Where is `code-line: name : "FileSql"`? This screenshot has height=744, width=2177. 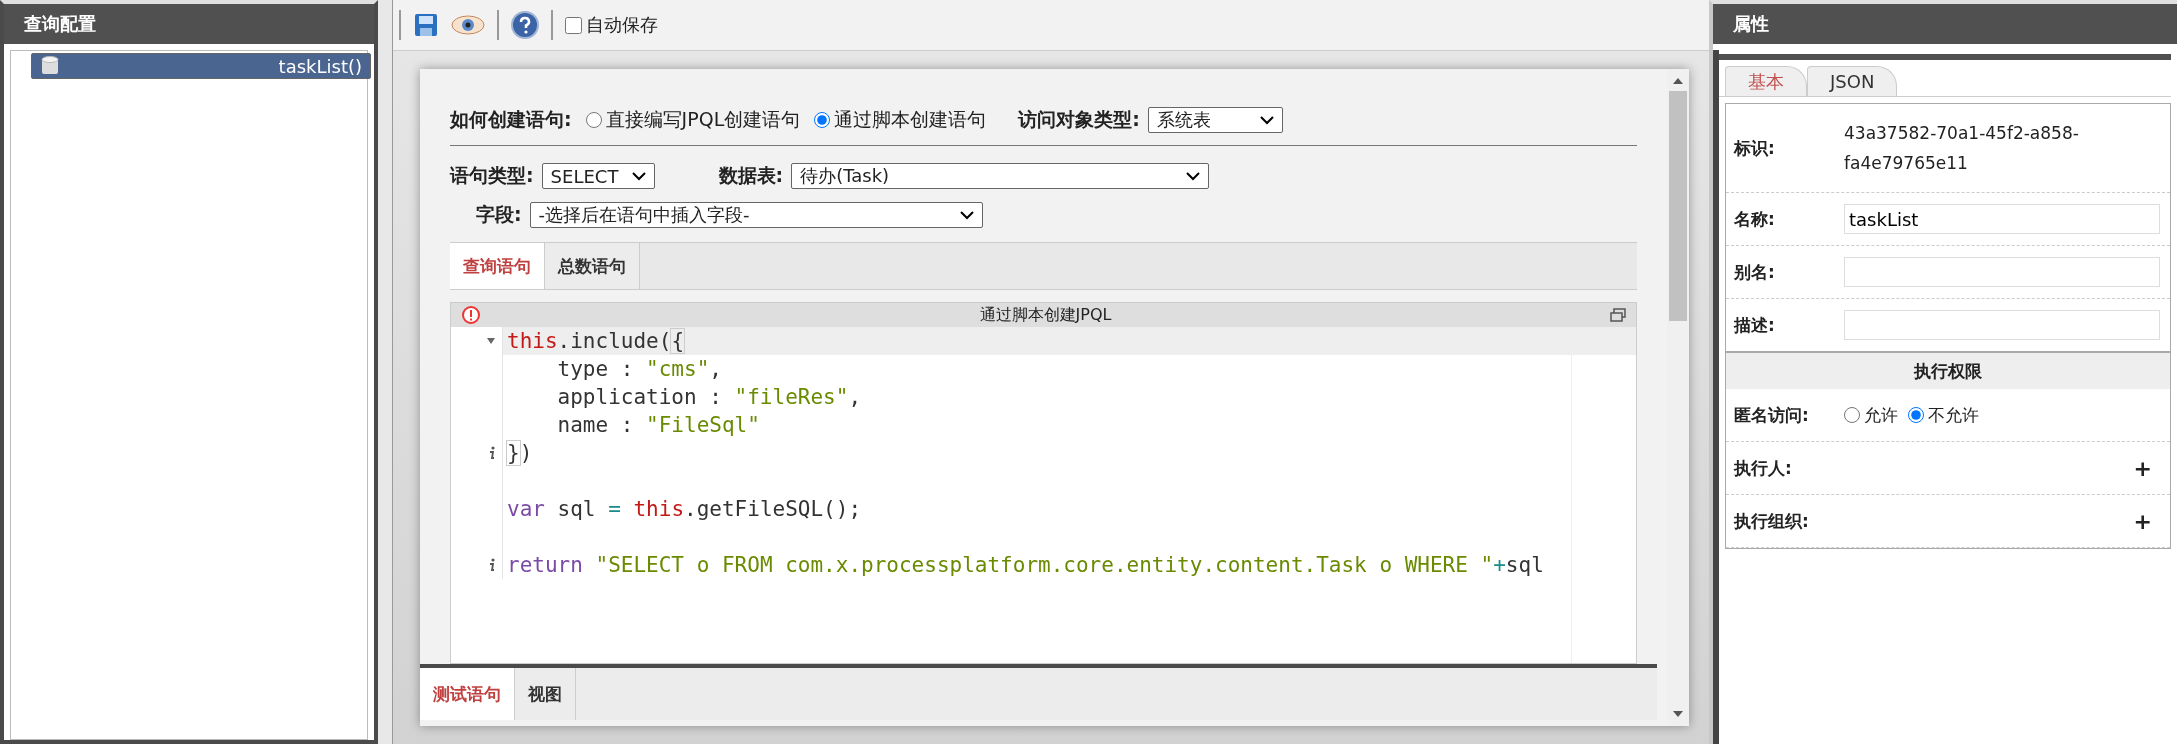 code-line: name : "FileSql" is located at coordinates (658, 425).